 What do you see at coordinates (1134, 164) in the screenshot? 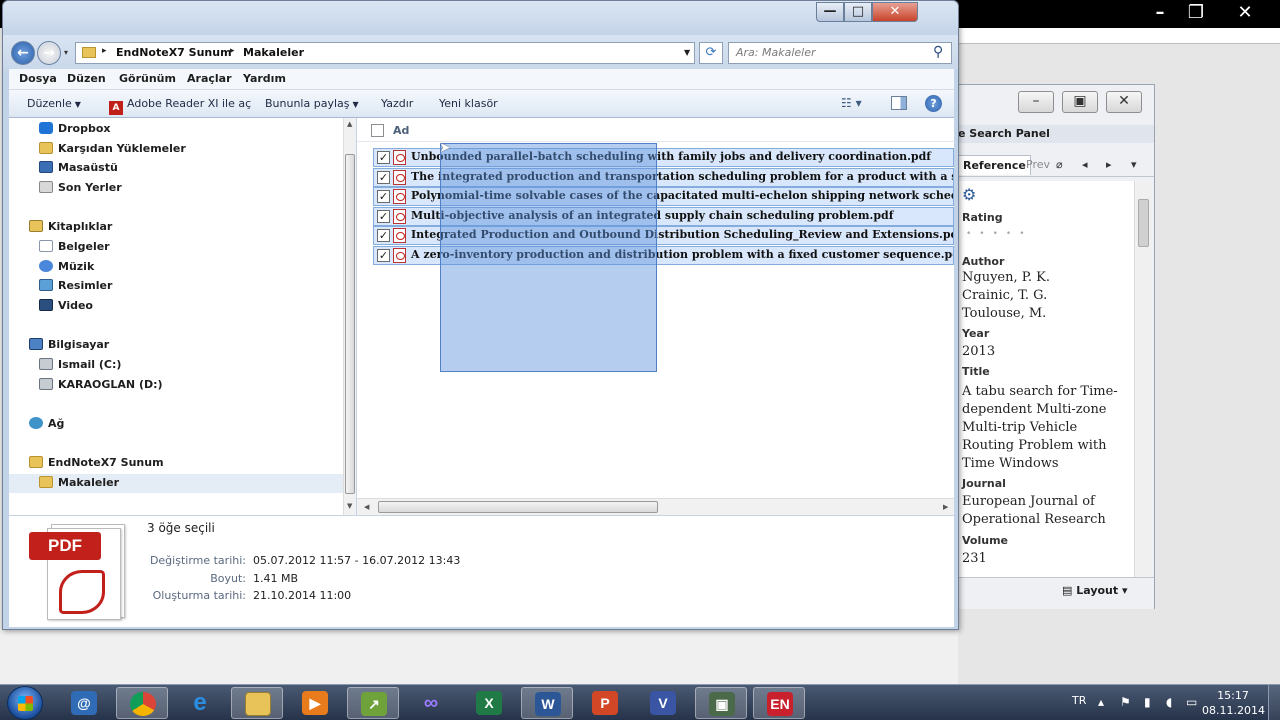
I see `more-icon: ▾` at bounding box center [1134, 164].